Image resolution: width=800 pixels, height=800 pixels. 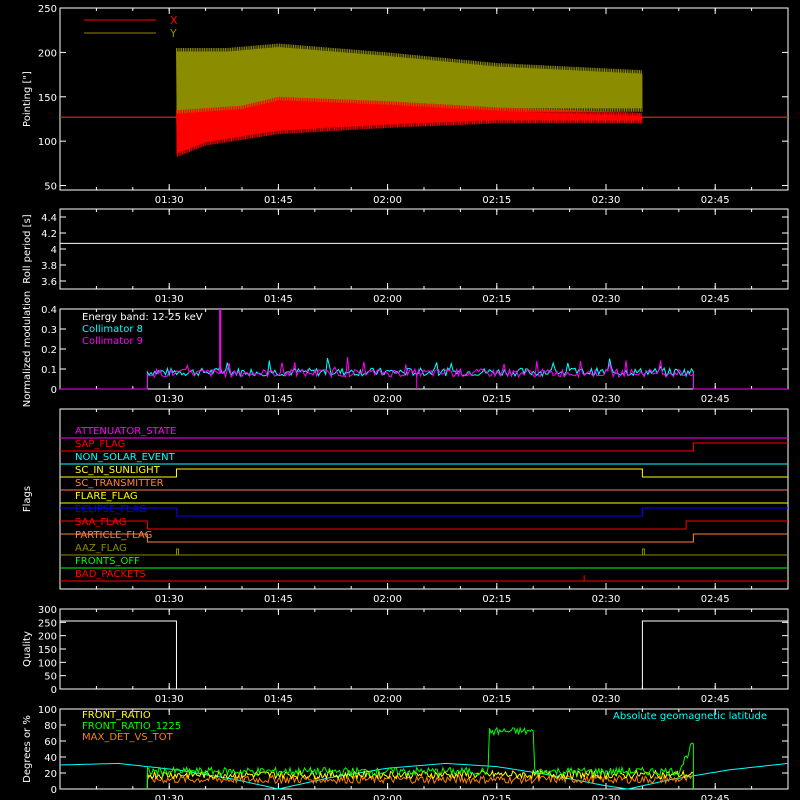 What do you see at coordinates (54, 250) in the screenshot?
I see `y-tick-label: 4` at bounding box center [54, 250].